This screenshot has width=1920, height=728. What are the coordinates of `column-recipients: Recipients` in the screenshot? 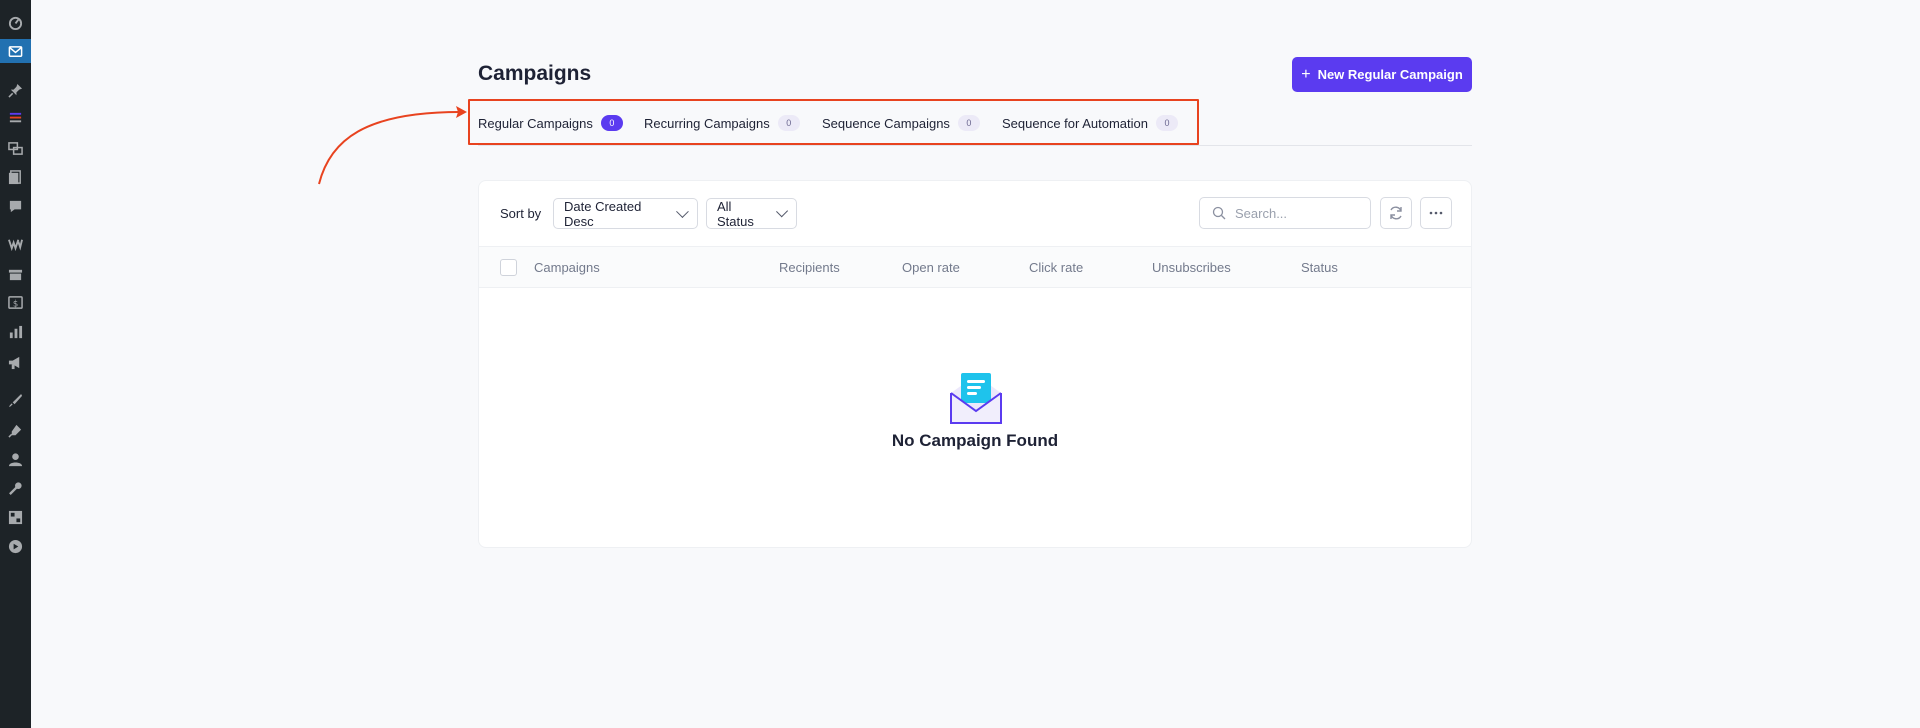 It's located at (809, 267).